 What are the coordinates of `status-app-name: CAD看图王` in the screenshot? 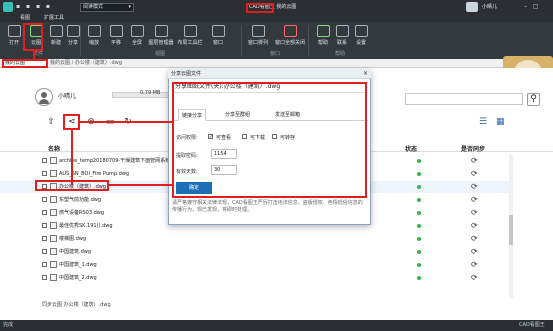 It's located at (532, 325).